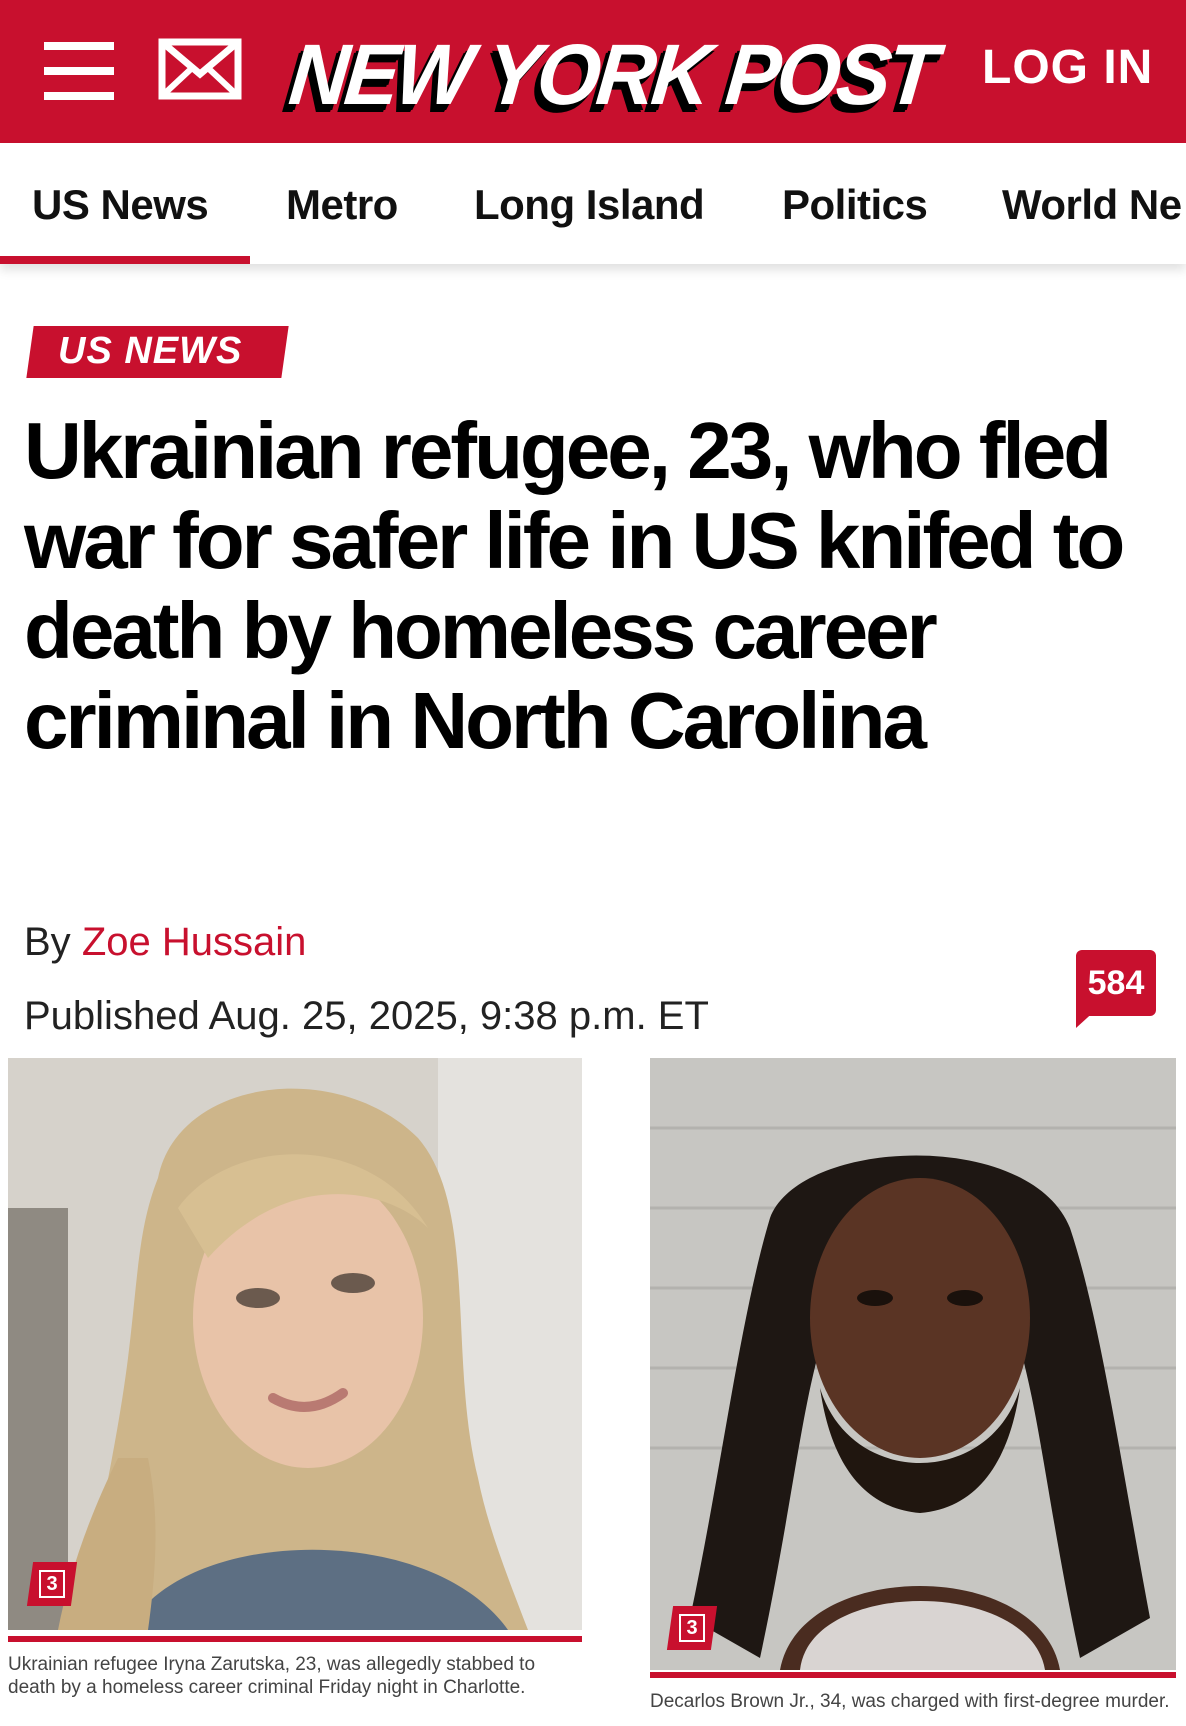 Image resolution: width=1186 pixels, height=1726 pixels. Describe the element at coordinates (1092, 205) in the screenshot. I see `nav-item-world-news: World Ne` at that location.